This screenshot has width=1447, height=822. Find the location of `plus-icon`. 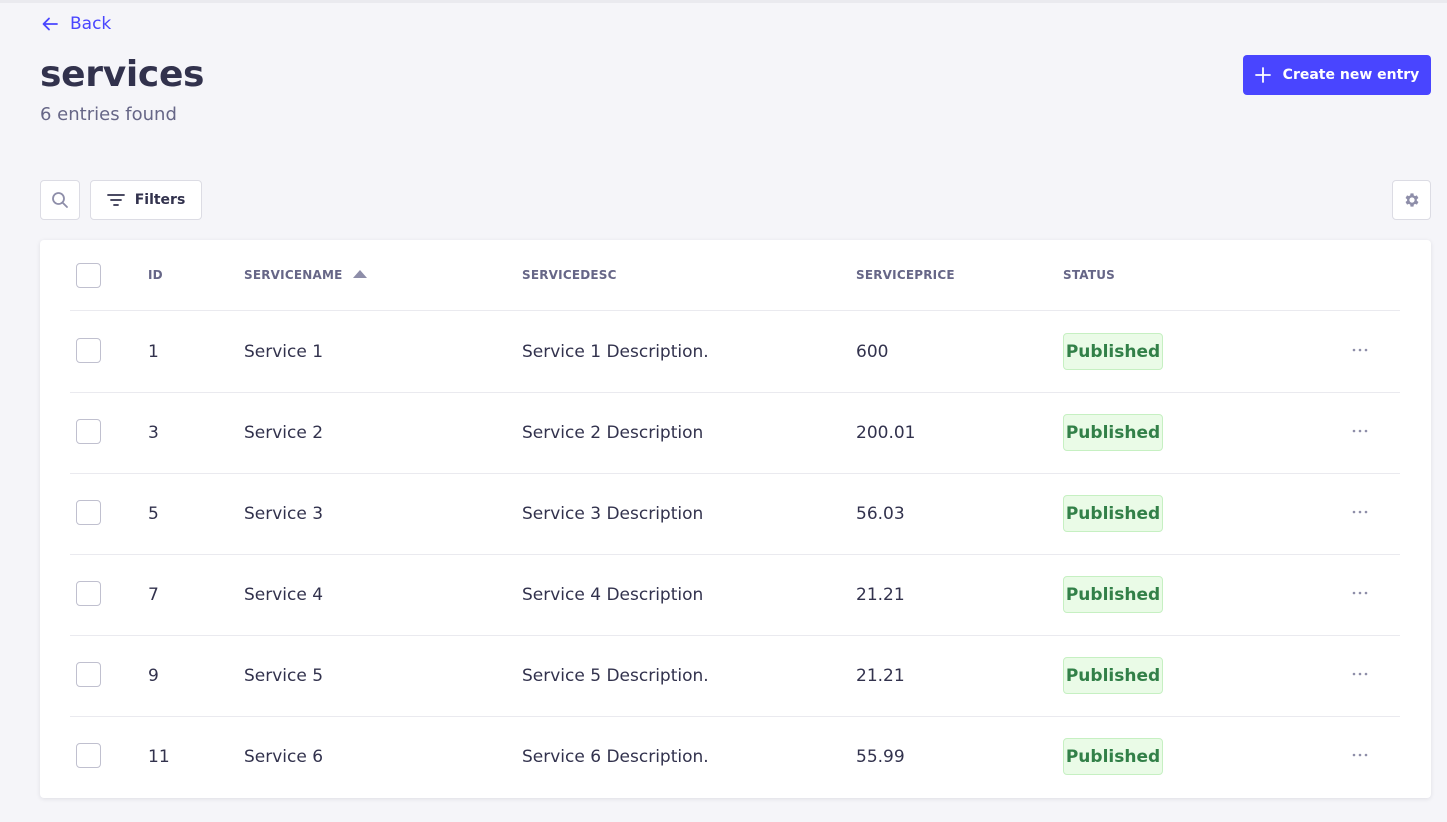

plus-icon is located at coordinates (1262, 75).